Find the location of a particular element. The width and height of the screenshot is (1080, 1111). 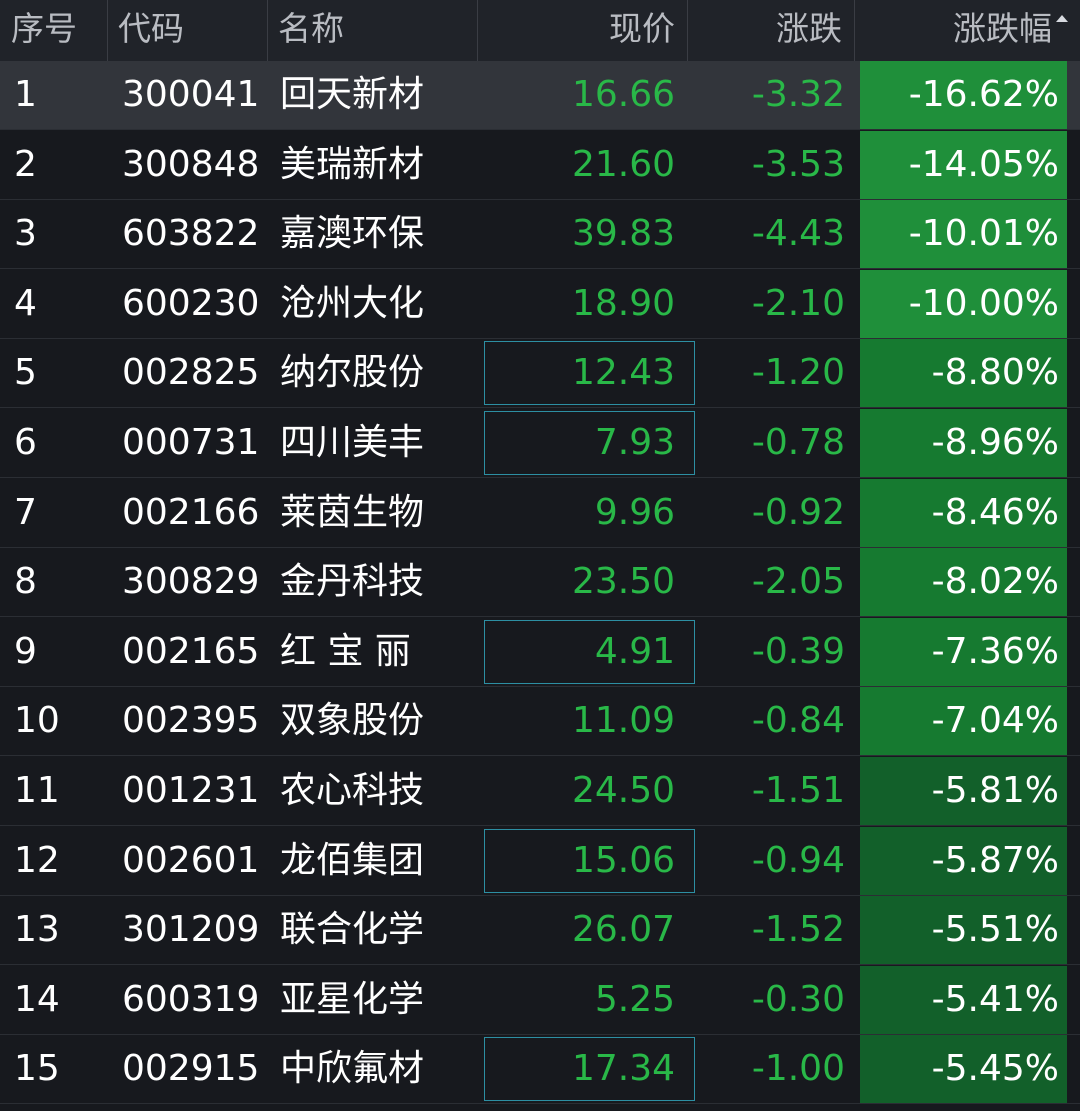

stock-price: 17.34 is located at coordinates (623, 1069).